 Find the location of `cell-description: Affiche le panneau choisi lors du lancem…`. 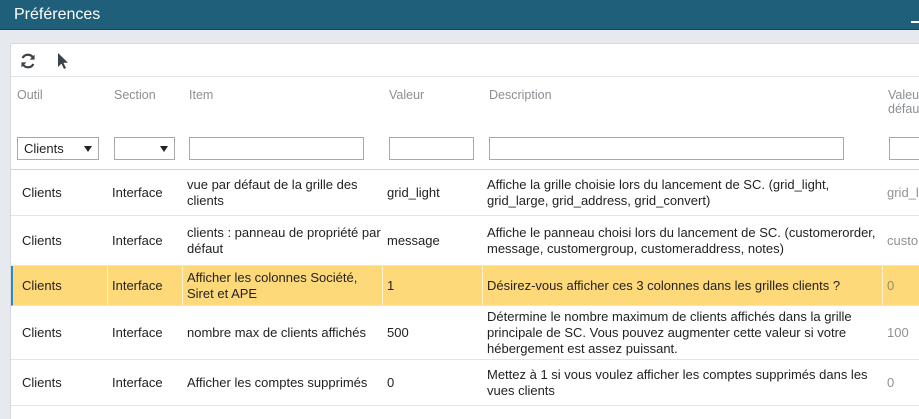

cell-description: Affiche le panneau choisi lors du lancem… is located at coordinates (681, 240).